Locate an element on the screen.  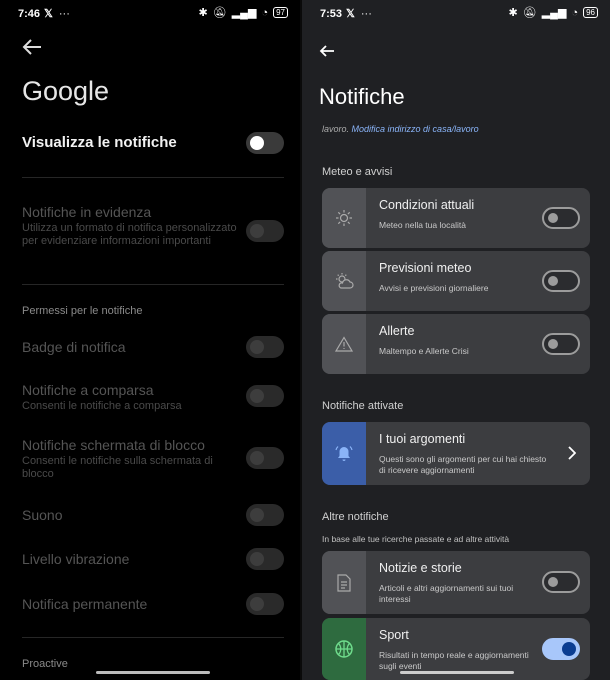
popup-label: Notifiche a comparsa is located at coordinates (88, 390).